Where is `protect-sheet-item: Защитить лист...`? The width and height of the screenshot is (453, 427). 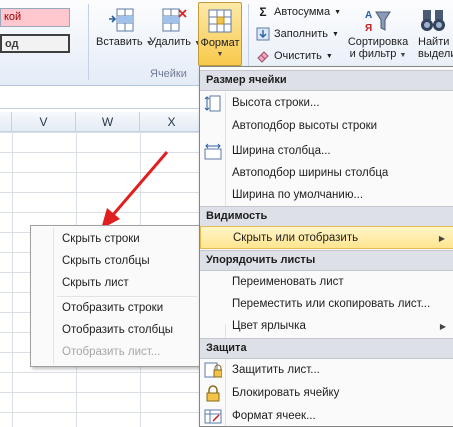 protect-sheet-item: Защитить лист... is located at coordinates (326, 370).